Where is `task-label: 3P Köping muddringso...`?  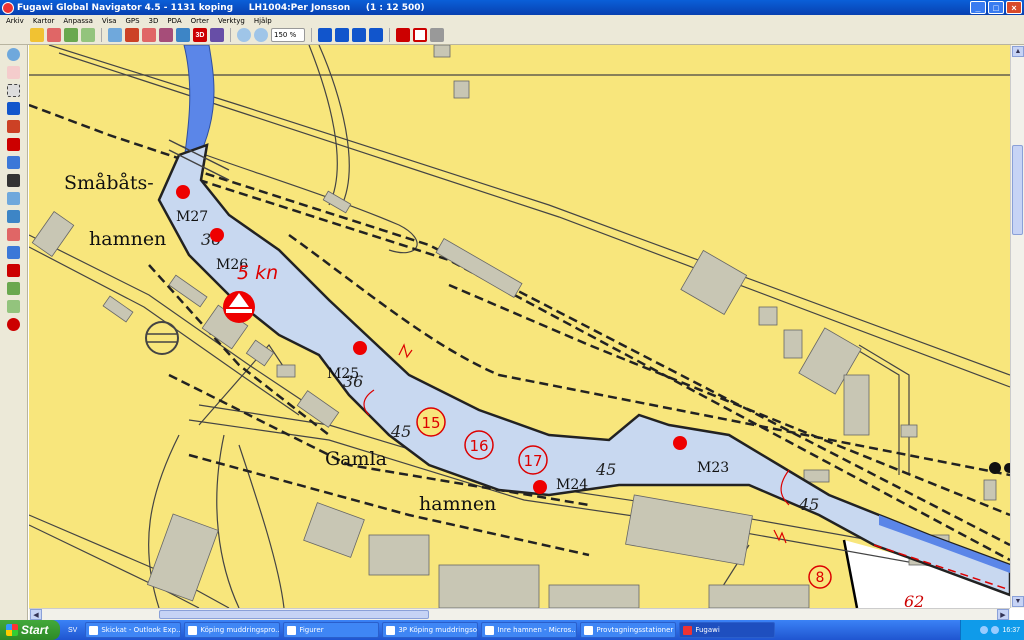
task-label: 3P Köping muddringso... is located at coordinates (438, 630).